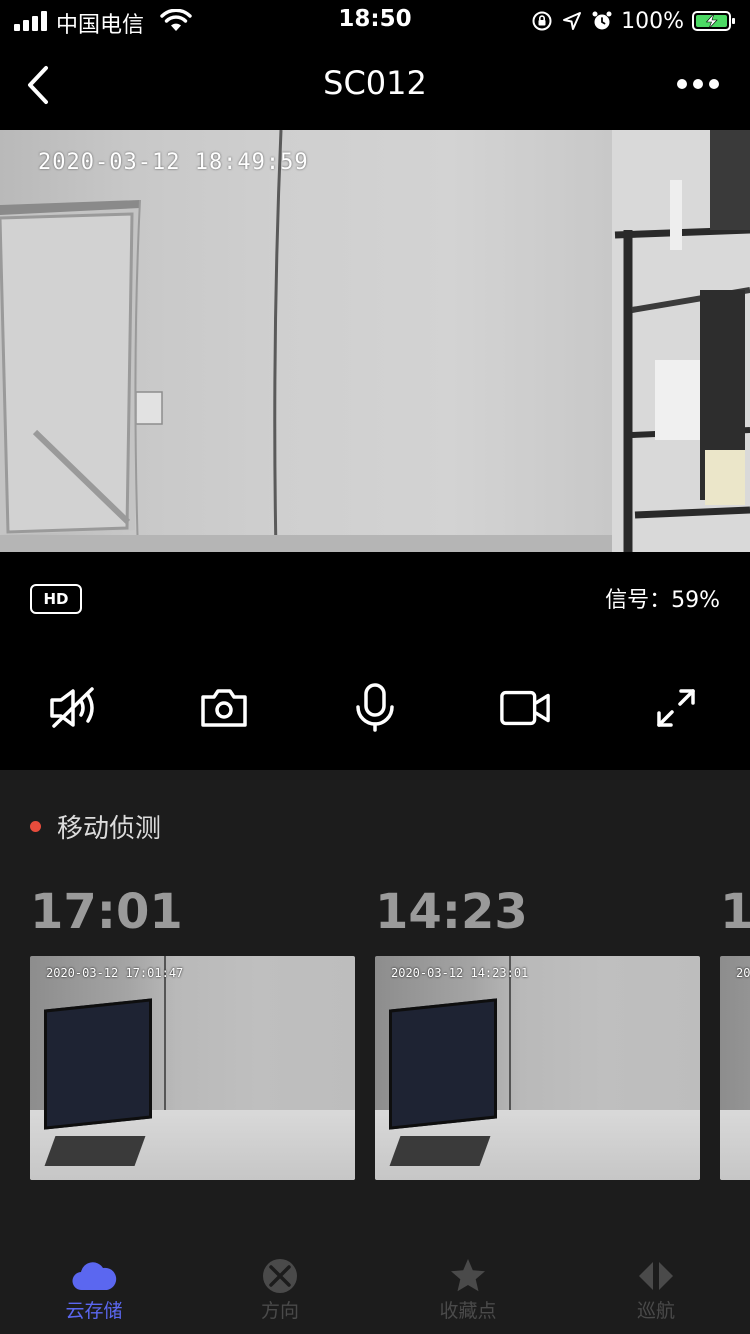 This screenshot has width=750, height=1334. I want to click on location-icon, so click(572, 21).